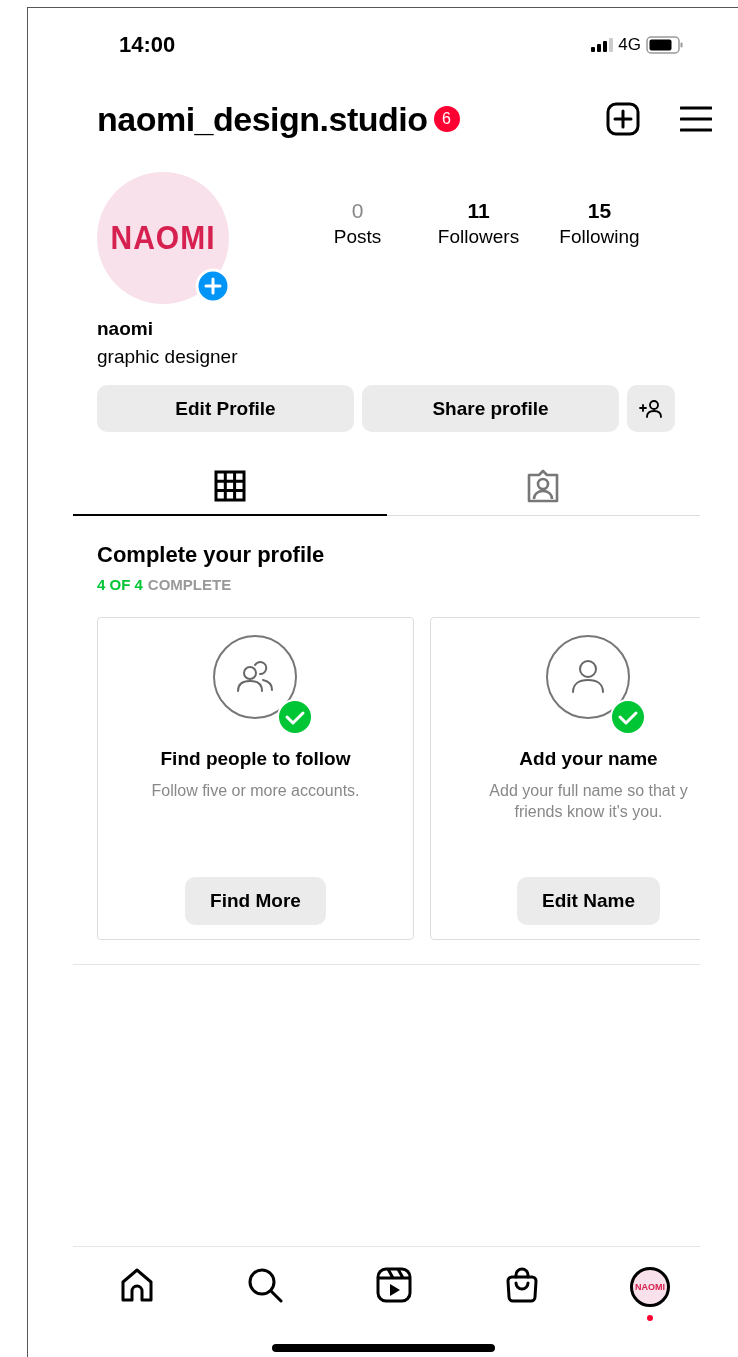 This screenshot has width=738, height=1357. What do you see at coordinates (137, 1285) in the screenshot?
I see `home-icon` at bounding box center [137, 1285].